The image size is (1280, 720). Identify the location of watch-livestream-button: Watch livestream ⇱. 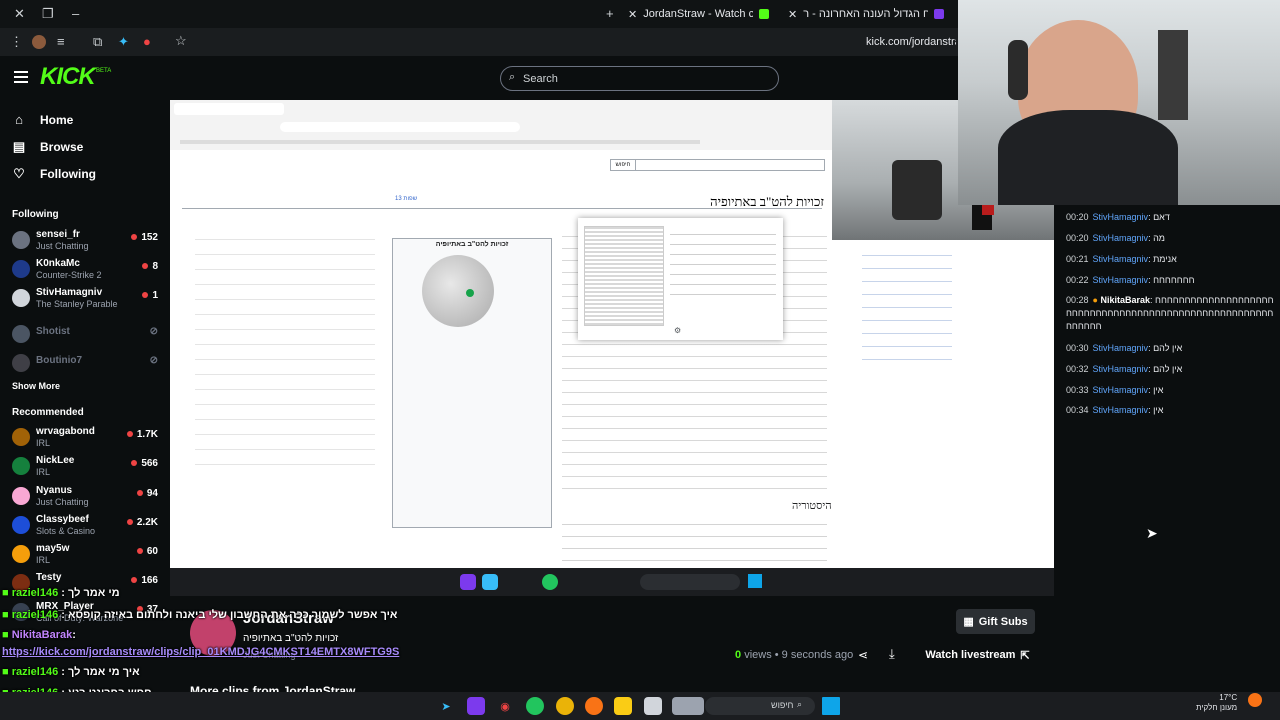
(977, 655).